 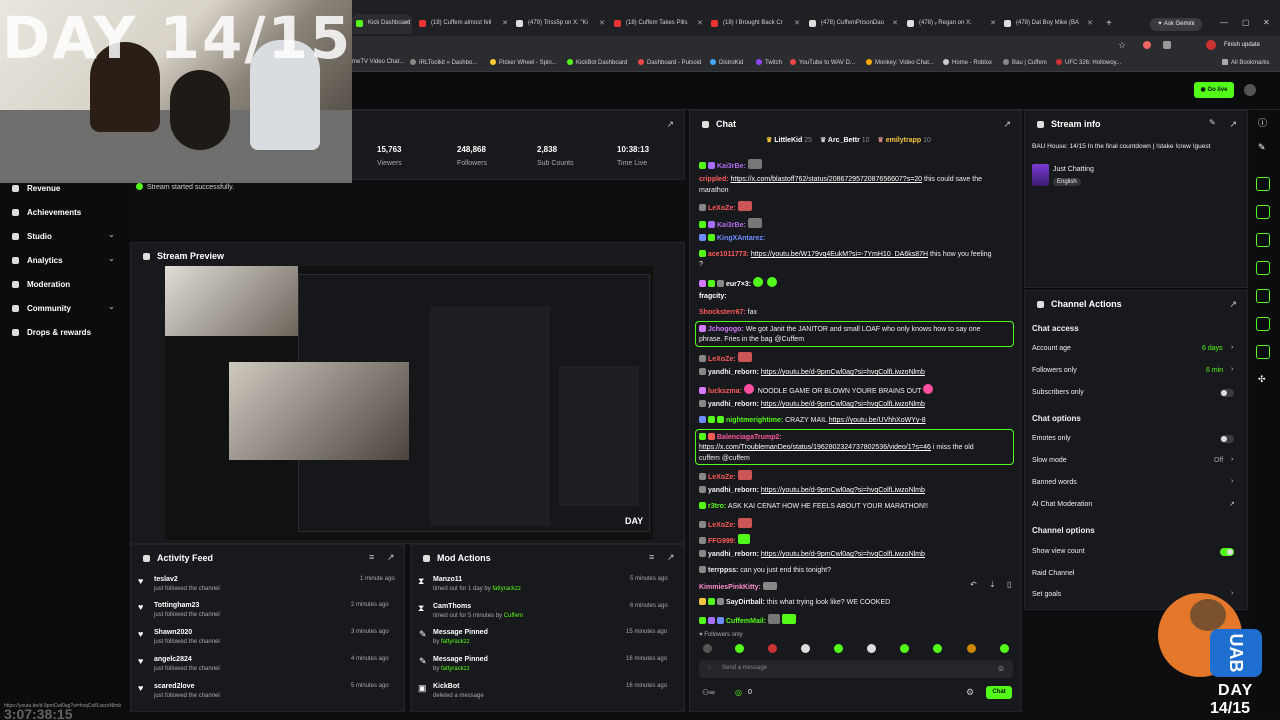 I want to click on finish-update-button: Finish update, so click(x=1242, y=45).